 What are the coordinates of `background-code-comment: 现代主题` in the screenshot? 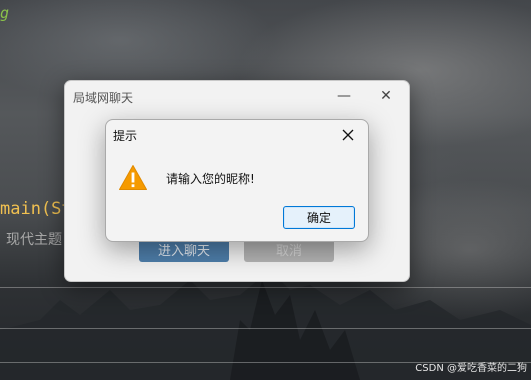 It's located at (34, 240).